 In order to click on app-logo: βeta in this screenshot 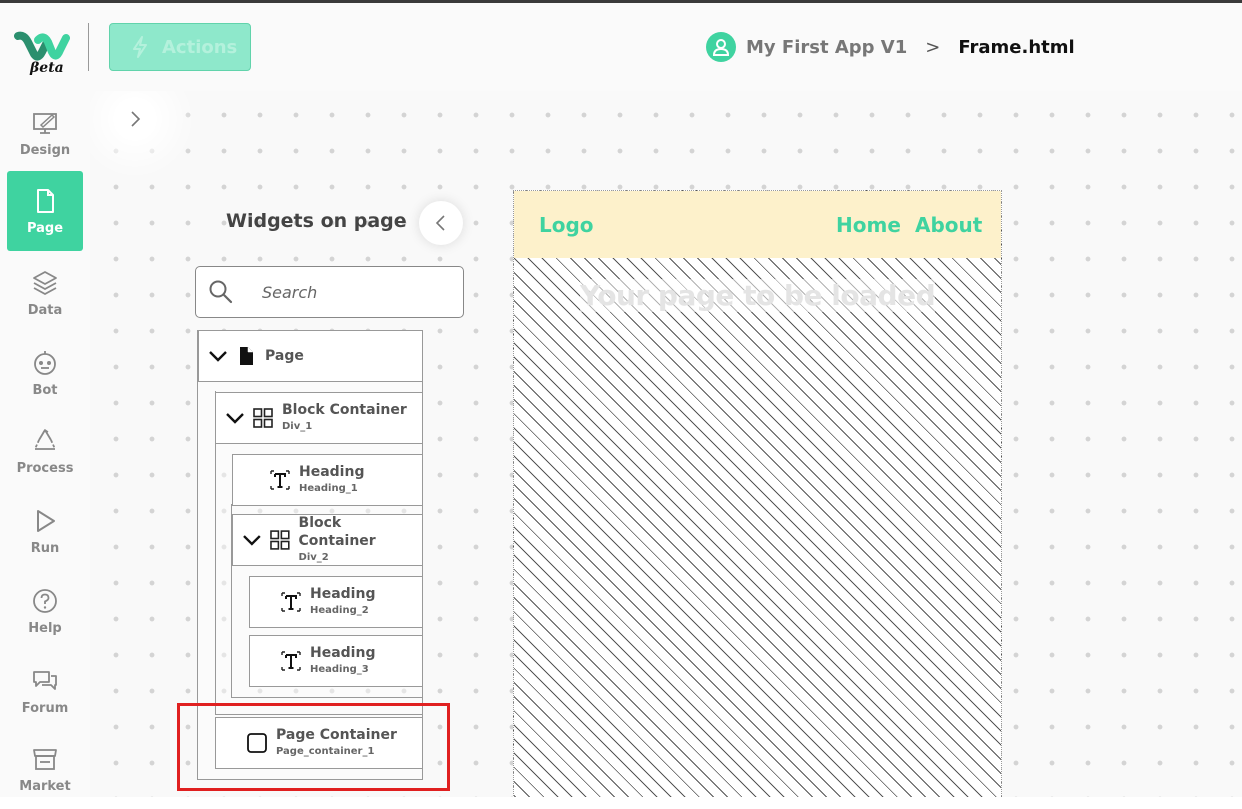, I will do `click(45, 55)`.